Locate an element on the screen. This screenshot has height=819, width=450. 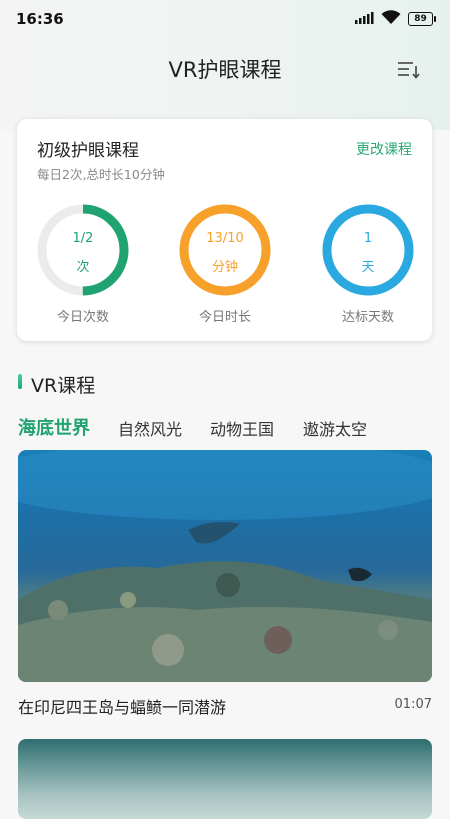
times-value: 1/2 is located at coordinates (83, 238).